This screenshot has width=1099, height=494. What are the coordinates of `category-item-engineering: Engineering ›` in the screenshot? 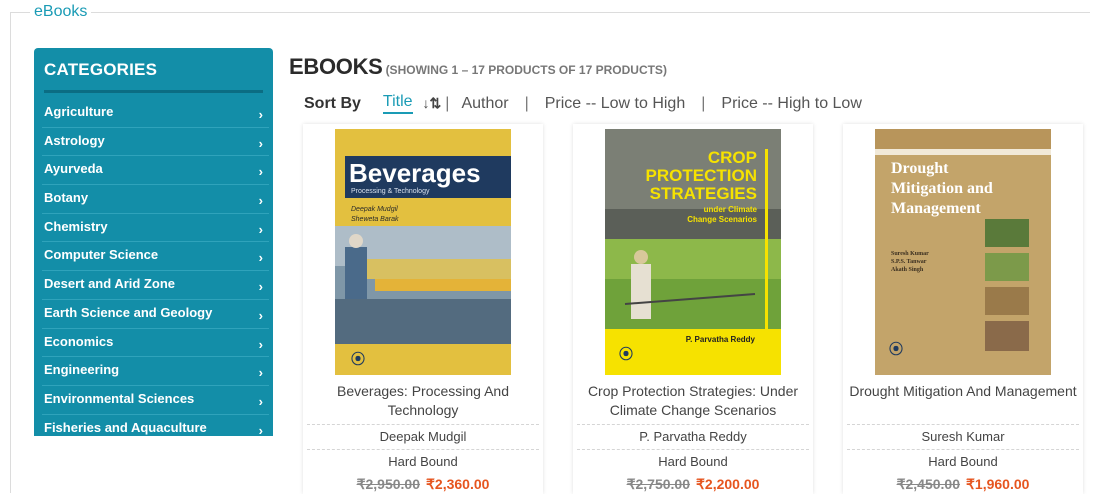 It's located at (155, 371).